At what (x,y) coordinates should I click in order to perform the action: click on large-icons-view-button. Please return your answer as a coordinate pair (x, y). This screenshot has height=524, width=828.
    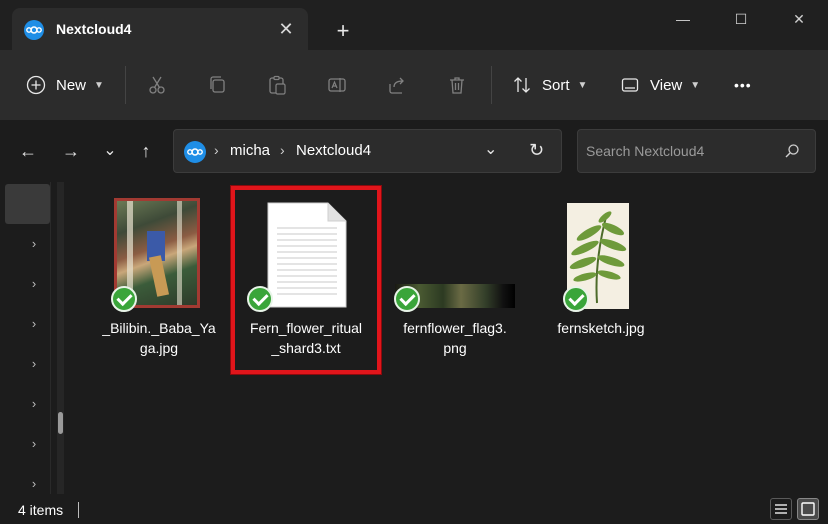
    Looking at the image, I should click on (808, 509).